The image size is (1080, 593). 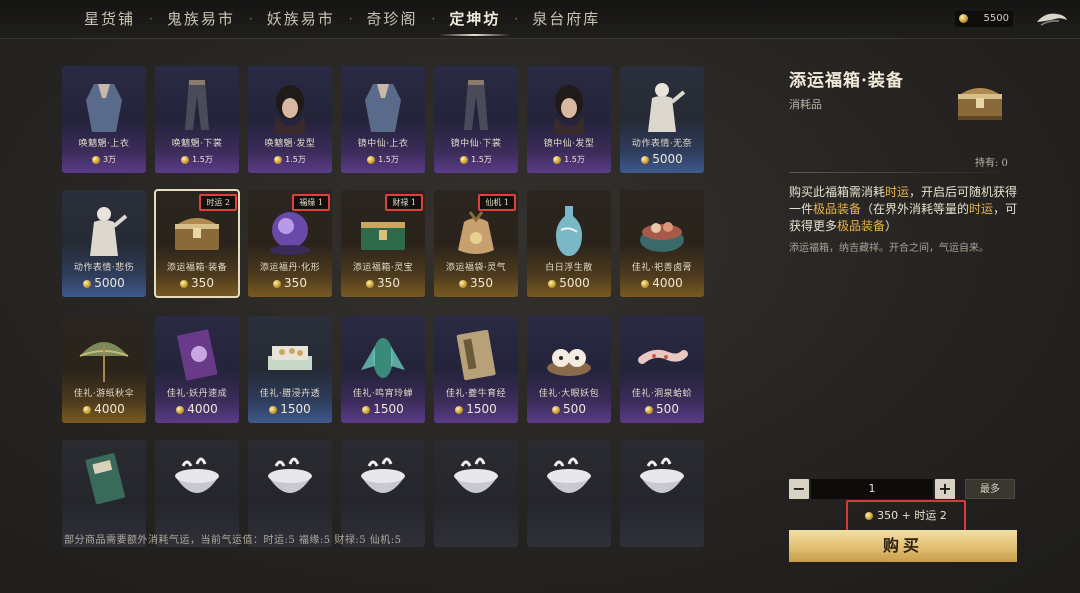 What do you see at coordinates (991, 163) in the screenshot?
I see `owned-count: 持有: 0` at bounding box center [991, 163].